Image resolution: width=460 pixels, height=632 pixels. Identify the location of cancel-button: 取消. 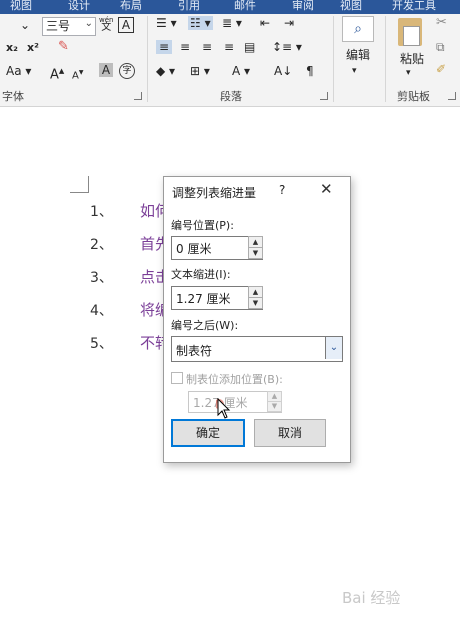
(290, 433).